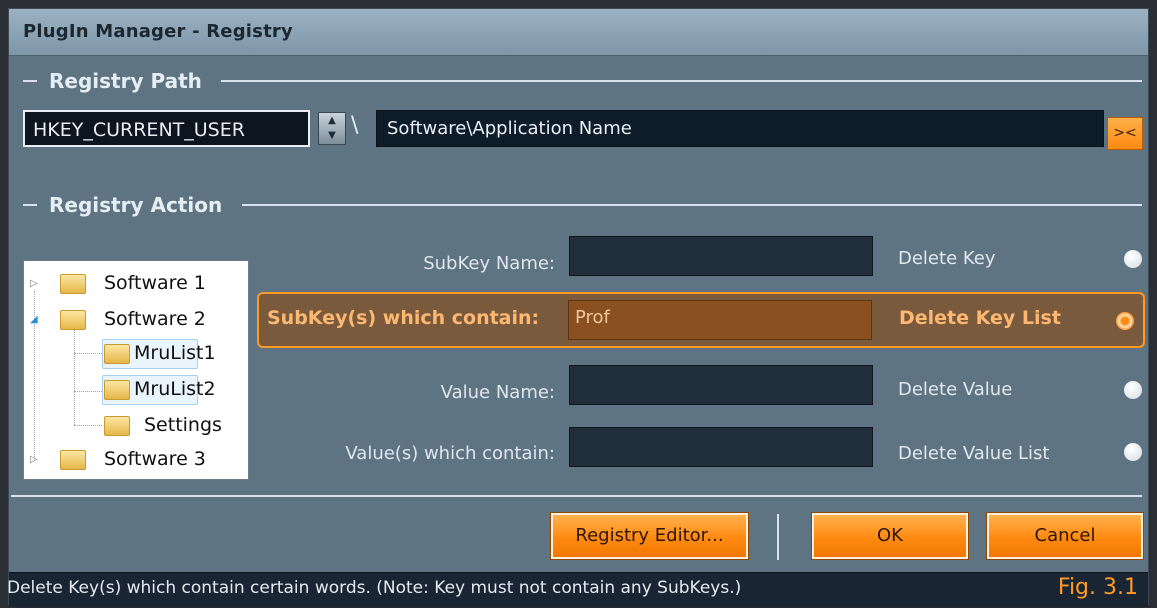  Describe the element at coordinates (183, 425) in the screenshot. I see `tree-node-label: Settings` at that location.